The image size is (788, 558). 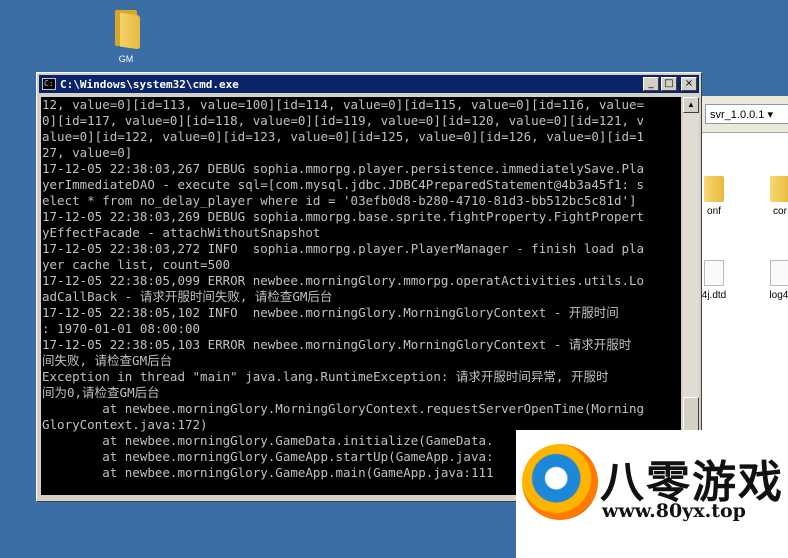 What do you see at coordinates (689, 84) in the screenshot?
I see `close-button: ×` at bounding box center [689, 84].